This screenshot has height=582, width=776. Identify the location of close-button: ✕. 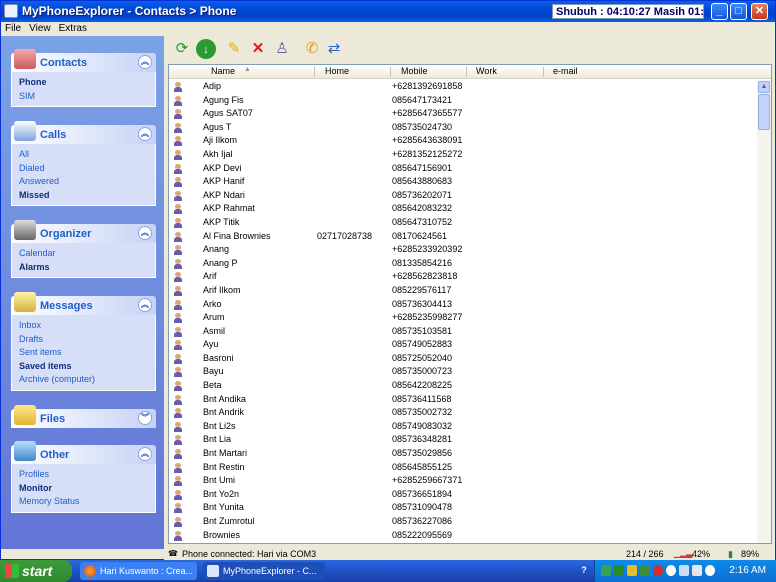
(759, 11).